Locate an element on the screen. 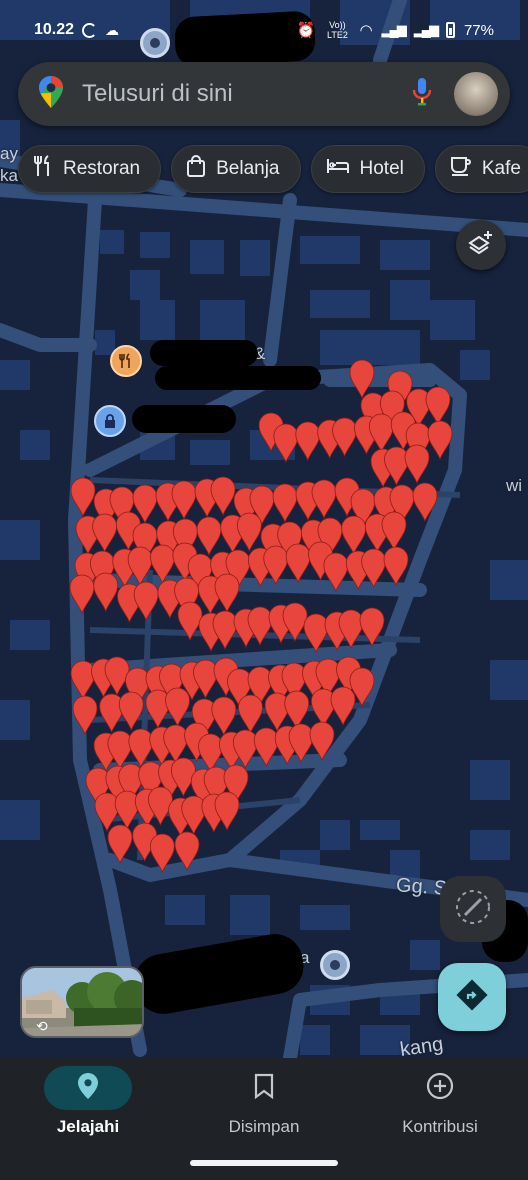 The image size is (528, 1180). cloud-icon: ☁ is located at coordinates (112, 29).